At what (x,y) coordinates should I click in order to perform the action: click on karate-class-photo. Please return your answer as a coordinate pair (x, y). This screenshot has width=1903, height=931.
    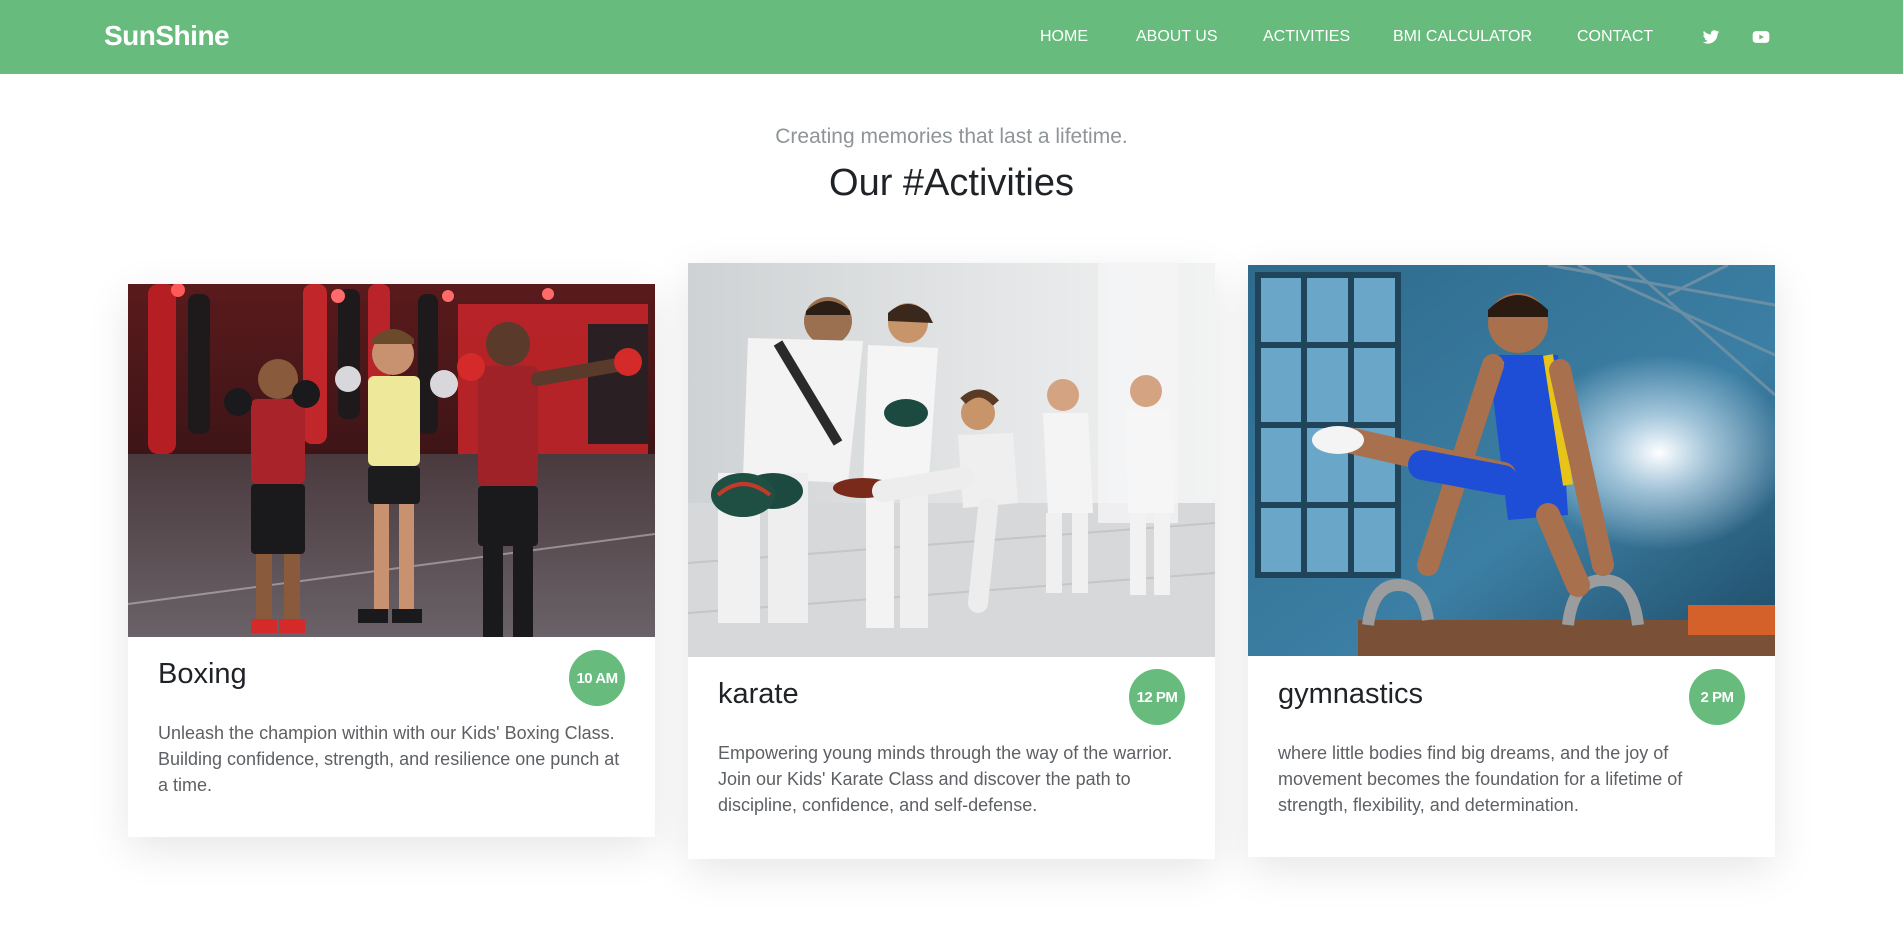
    Looking at the image, I should click on (951, 460).